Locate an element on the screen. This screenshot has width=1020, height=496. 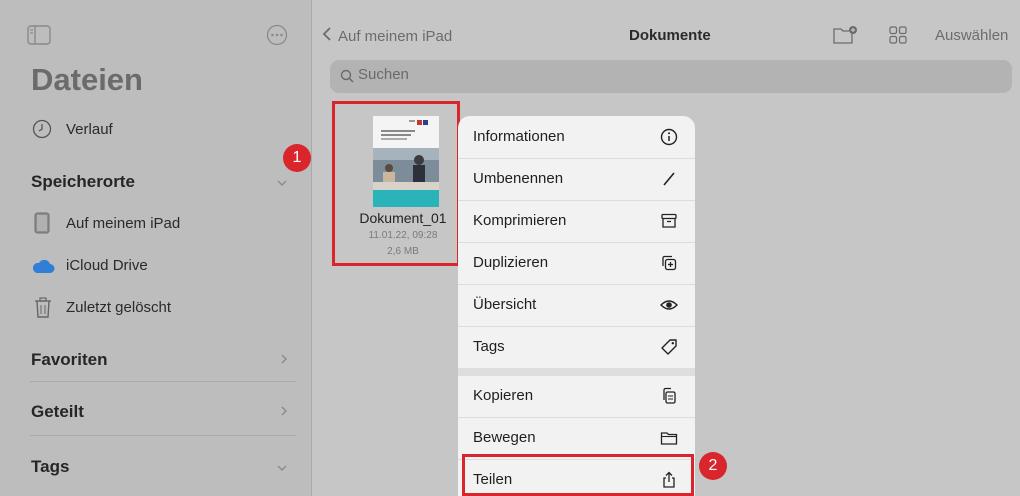
section-header-tags: Tags is located at coordinates (50, 467).